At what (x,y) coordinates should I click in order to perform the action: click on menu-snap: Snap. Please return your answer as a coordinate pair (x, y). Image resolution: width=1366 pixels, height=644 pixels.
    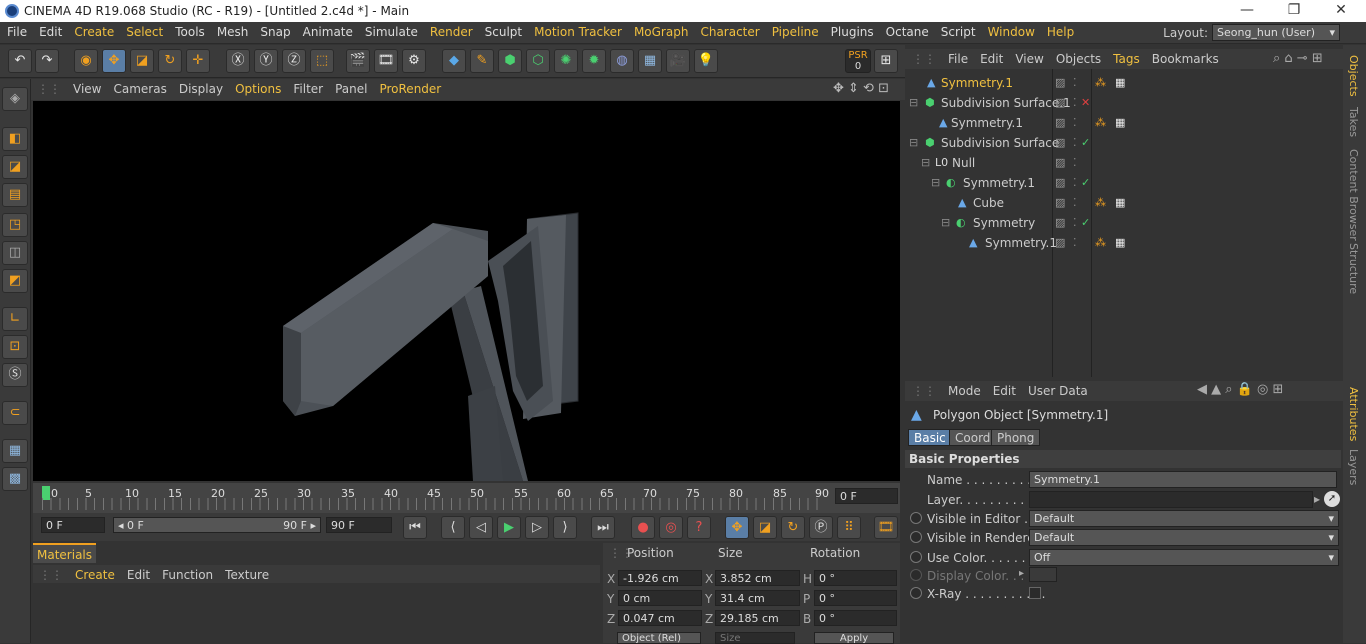
    Looking at the image, I should click on (274, 33).